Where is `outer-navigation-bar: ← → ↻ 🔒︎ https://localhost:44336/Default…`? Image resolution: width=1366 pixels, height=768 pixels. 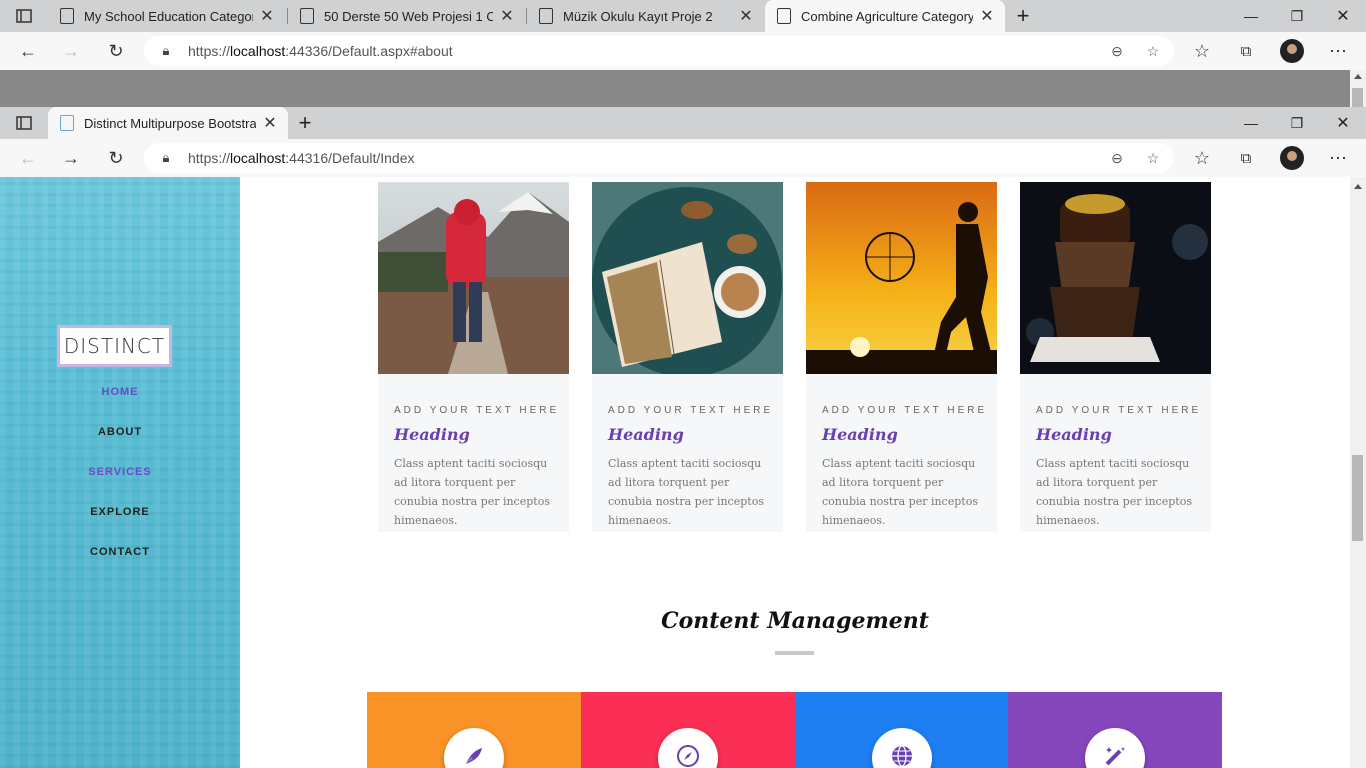 outer-navigation-bar: ← → ↻ 🔒︎ https://localhost:44336/Default… is located at coordinates (683, 51).